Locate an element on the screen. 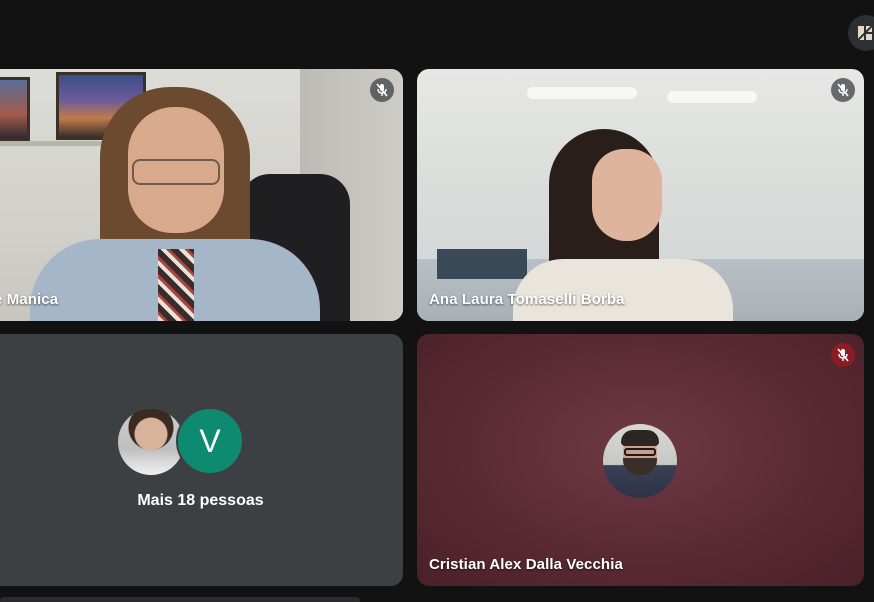 This screenshot has width=874, height=602. participant-name: Ana Laura Tomaselli Borba is located at coordinates (527, 299).